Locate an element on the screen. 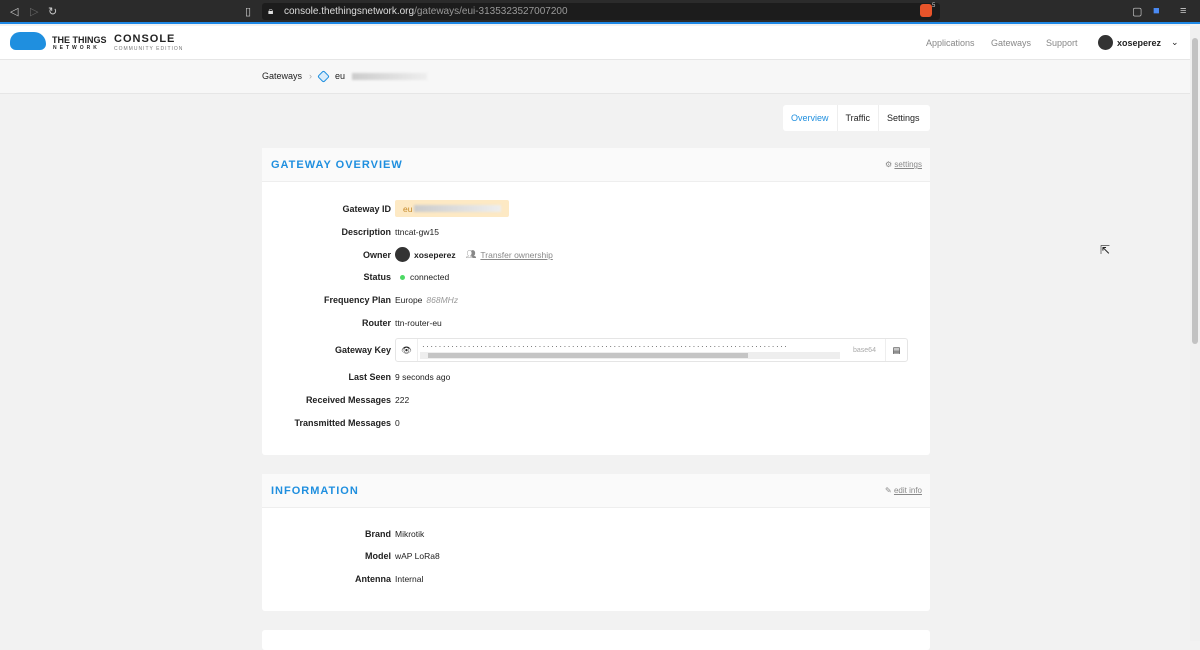 The image size is (1200, 650). card-title: INFORMATION is located at coordinates (315, 491).